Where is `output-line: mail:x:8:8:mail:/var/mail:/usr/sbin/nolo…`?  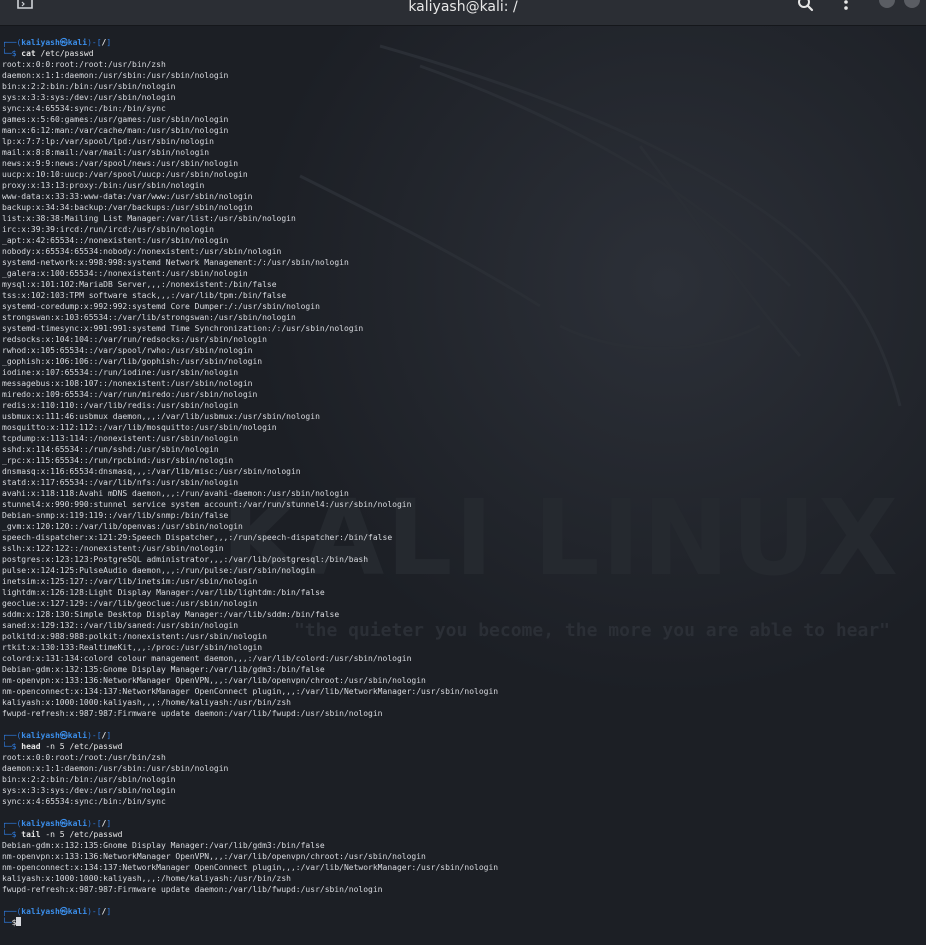 output-line: mail:x:8:8:mail:/var/mail:/usr/sbin/nolo… is located at coordinates (106, 152).